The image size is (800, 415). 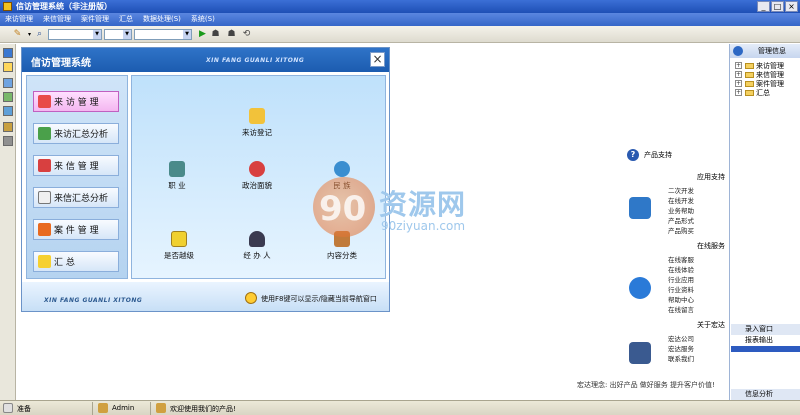 I want to click on section-about: 关于宏达, so click(x=711, y=325).